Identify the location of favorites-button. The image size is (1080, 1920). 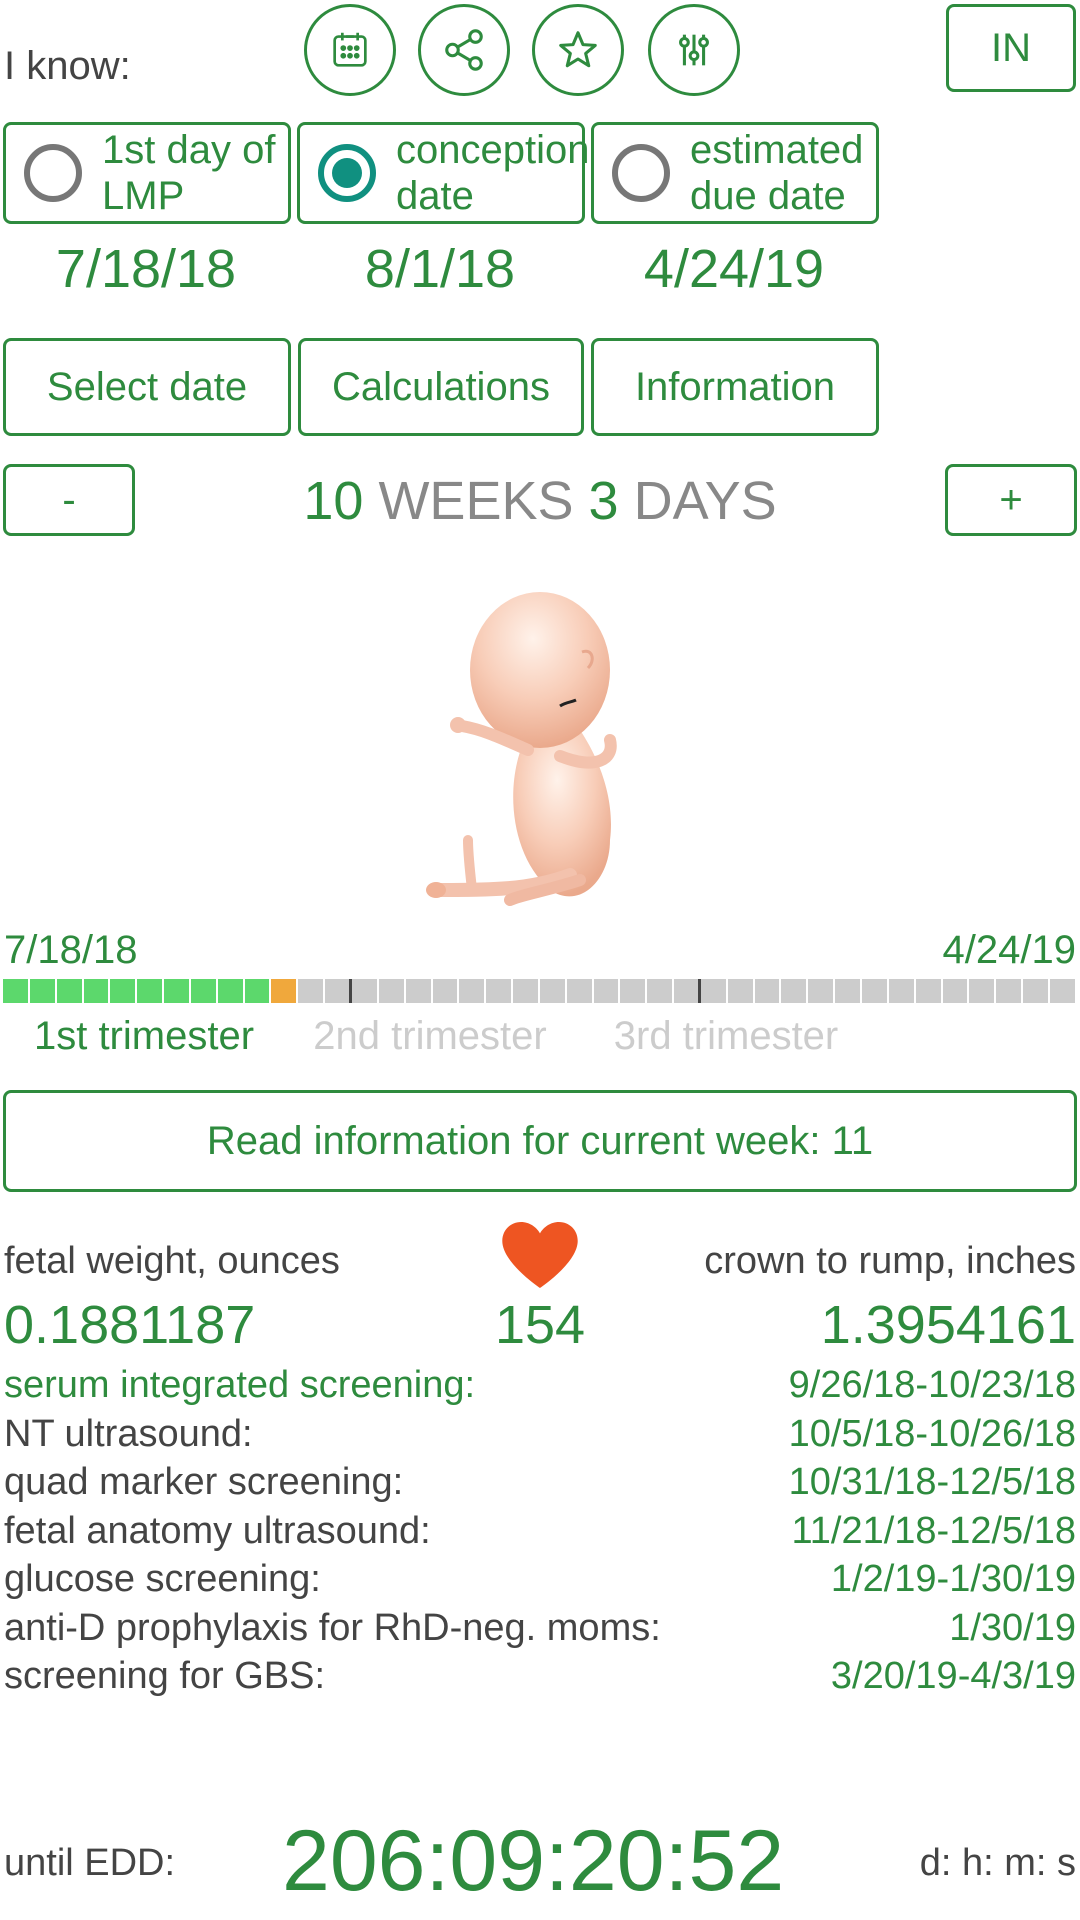
(578, 50).